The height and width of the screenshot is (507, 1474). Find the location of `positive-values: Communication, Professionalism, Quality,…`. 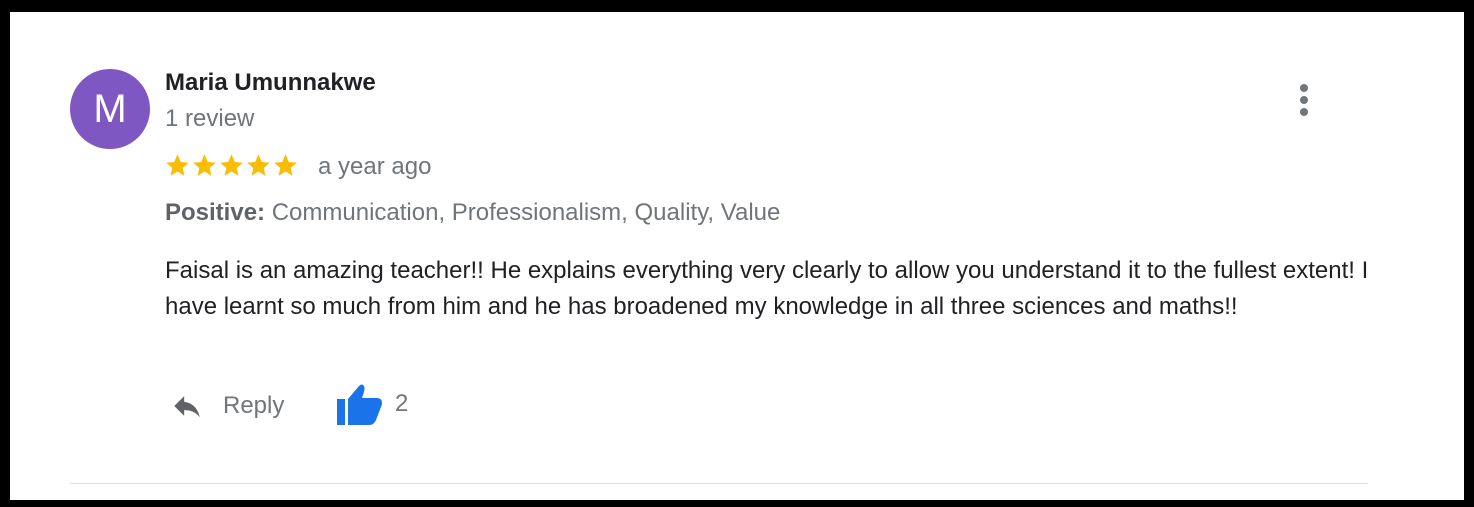

positive-values: Communication, Professionalism, Quality,… is located at coordinates (526, 212).